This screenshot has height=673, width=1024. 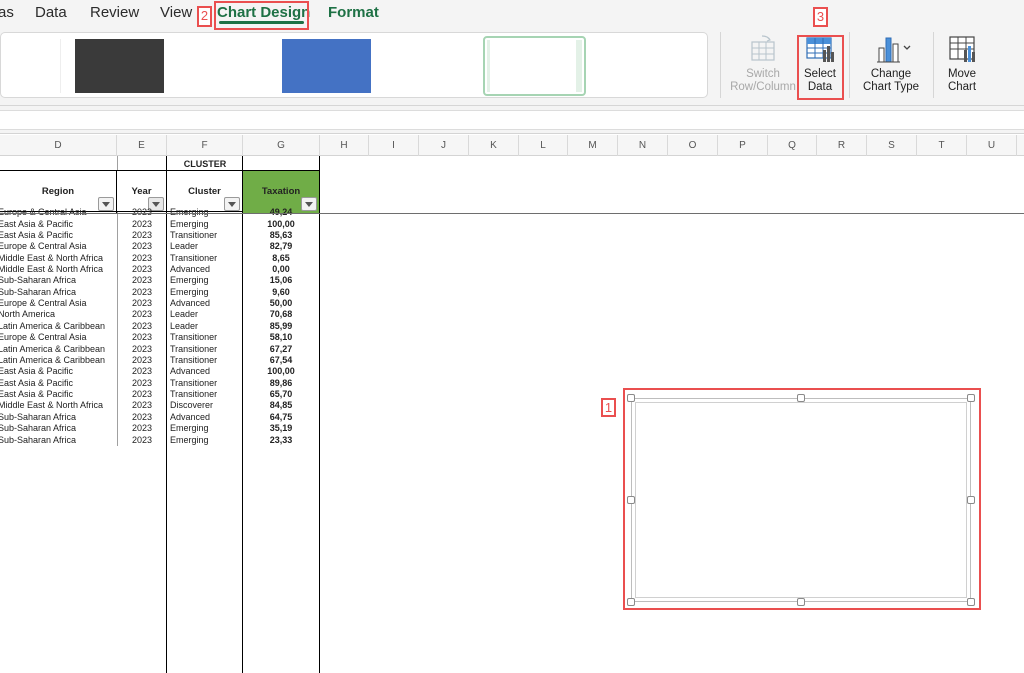 I want to click on switch-row-column-icon, so click(x=763, y=48).